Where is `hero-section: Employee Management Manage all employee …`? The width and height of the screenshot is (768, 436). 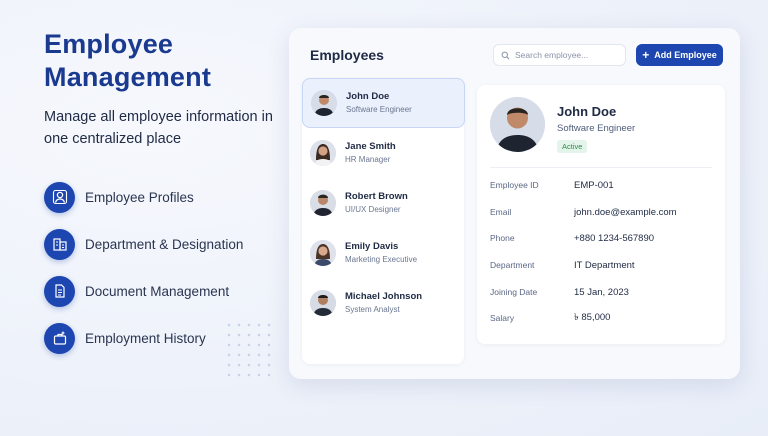 hero-section: Employee Management Manage all employee … is located at coordinates (164, 89).